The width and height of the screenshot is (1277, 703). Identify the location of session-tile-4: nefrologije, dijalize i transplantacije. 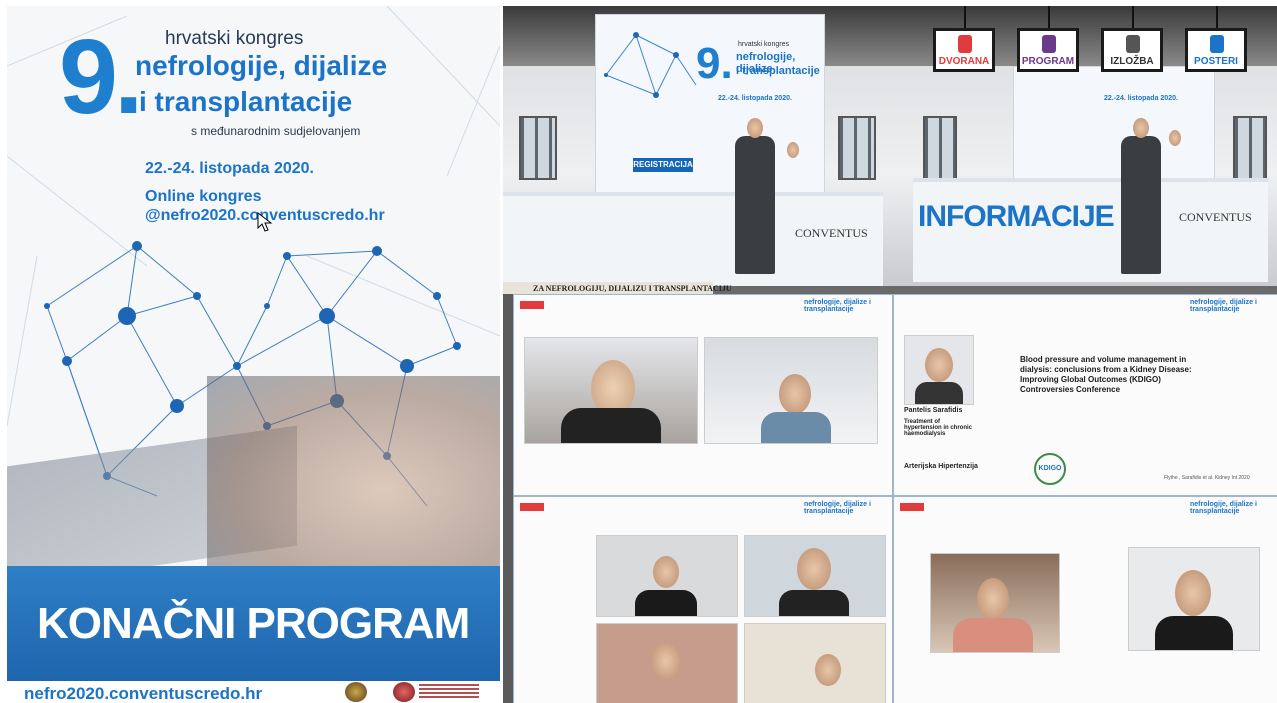
(1085, 599).